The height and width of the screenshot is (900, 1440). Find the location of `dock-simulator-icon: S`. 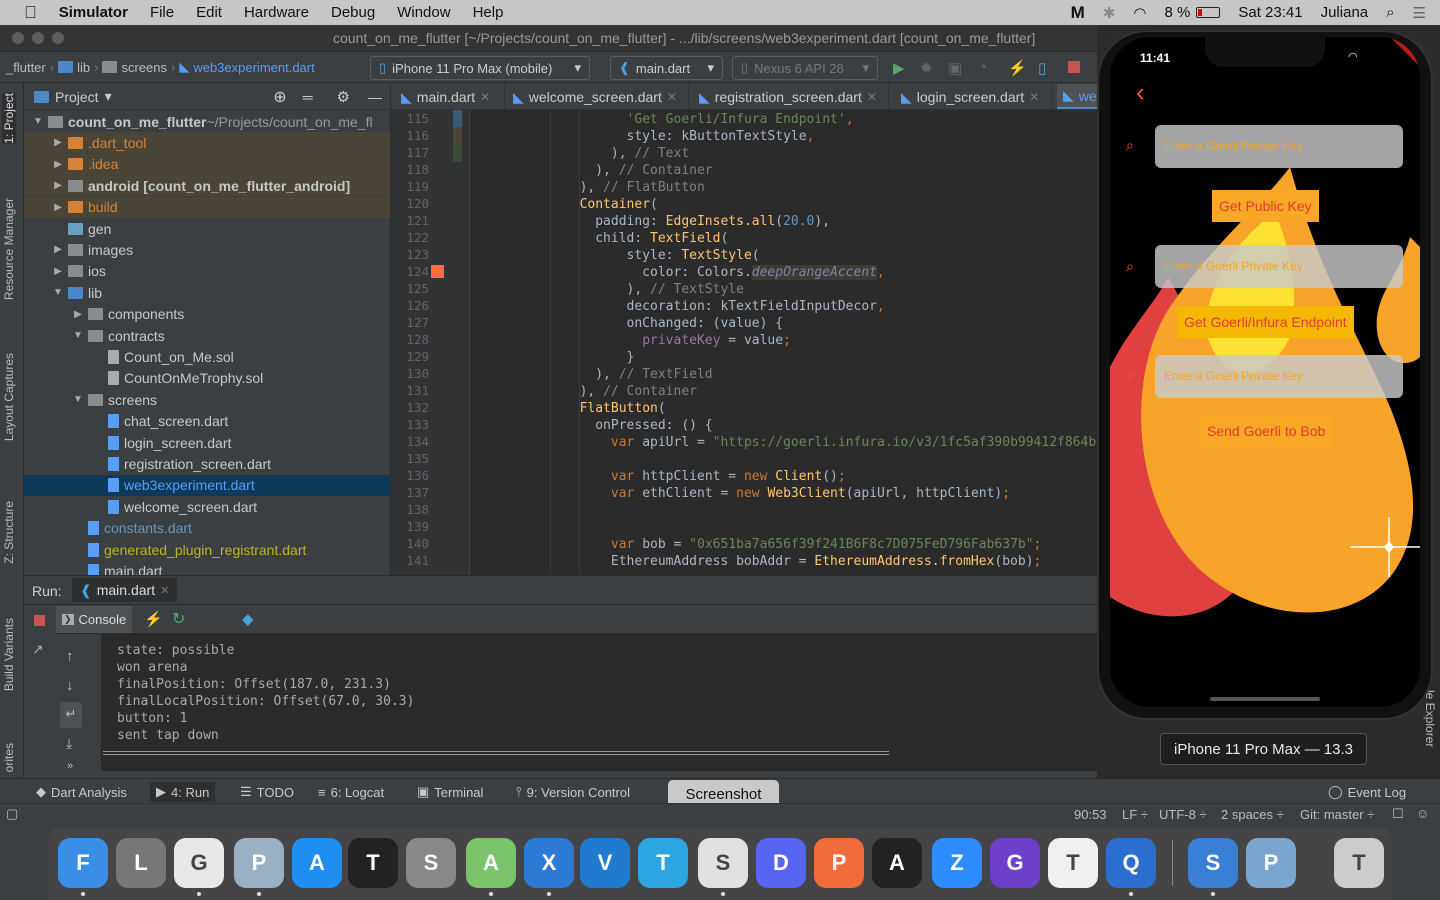

dock-simulator-icon: S is located at coordinates (1213, 863).